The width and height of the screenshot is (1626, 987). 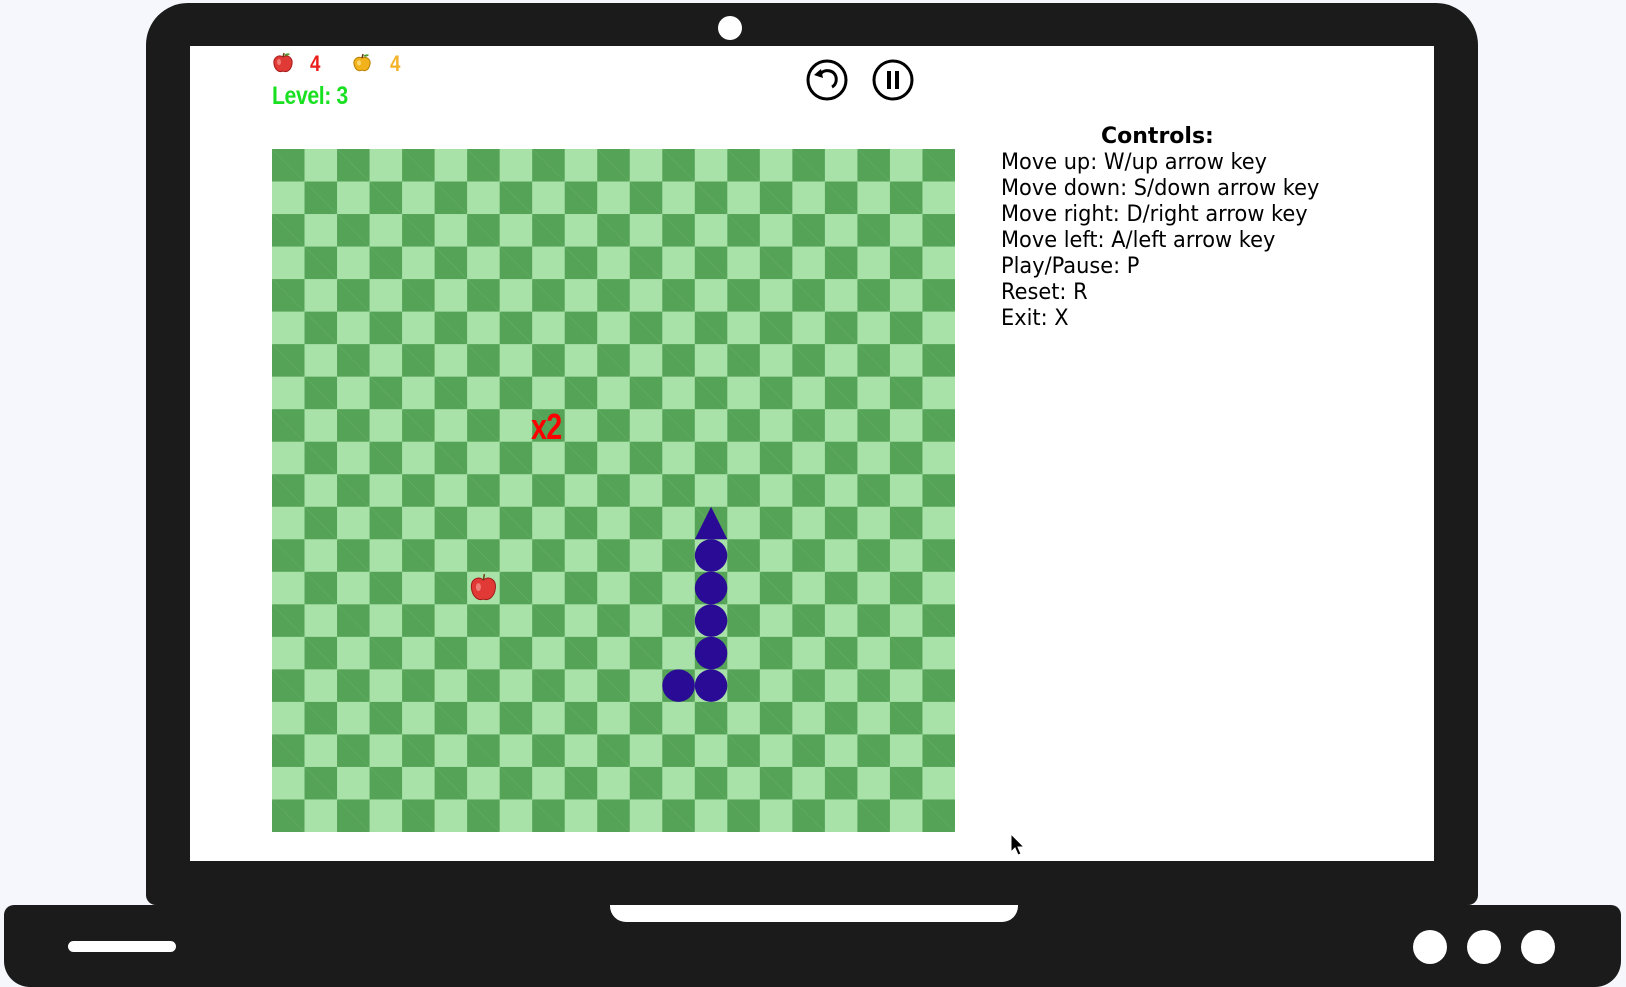 What do you see at coordinates (546, 427) in the screenshot?
I see `score-multiplier: x2` at bounding box center [546, 427].